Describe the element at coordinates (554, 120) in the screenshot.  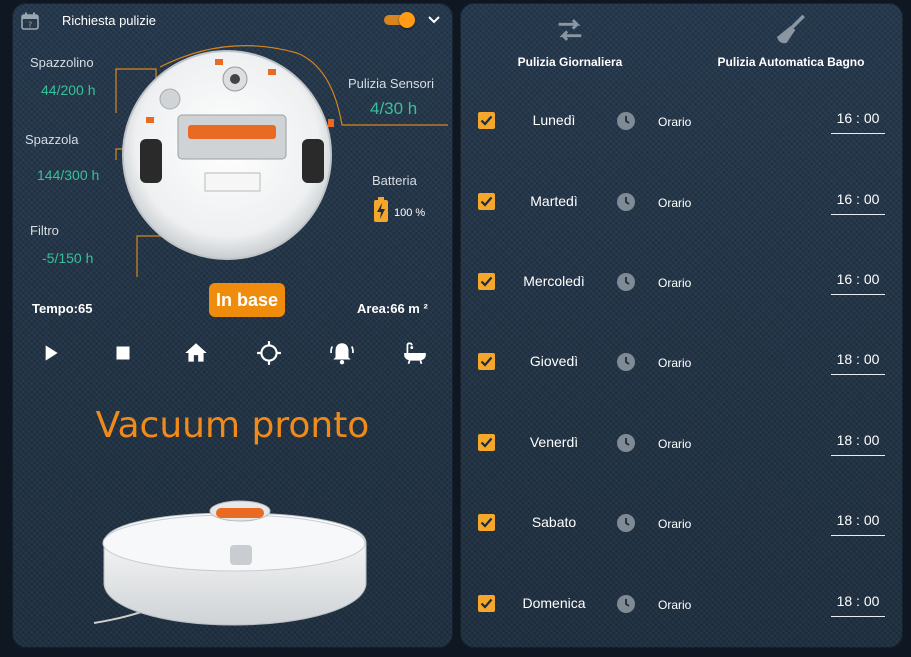
I see `day-label: Lunedì` at that location.